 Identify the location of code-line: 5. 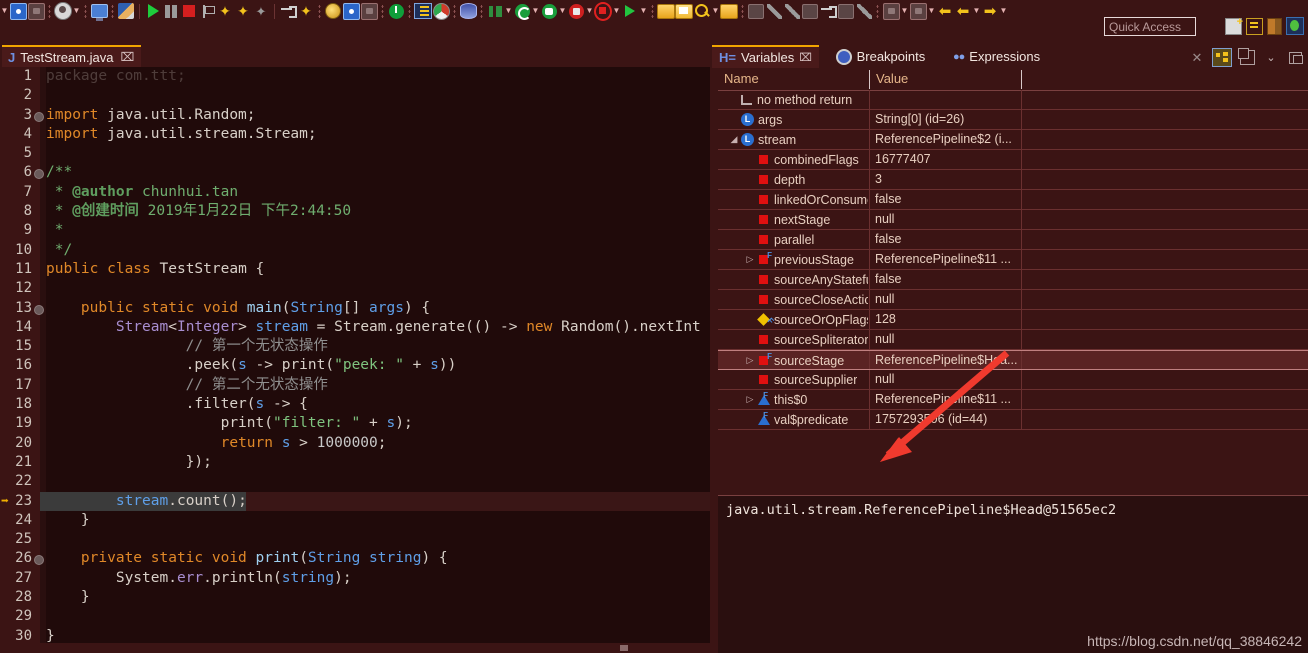
(355, 153).